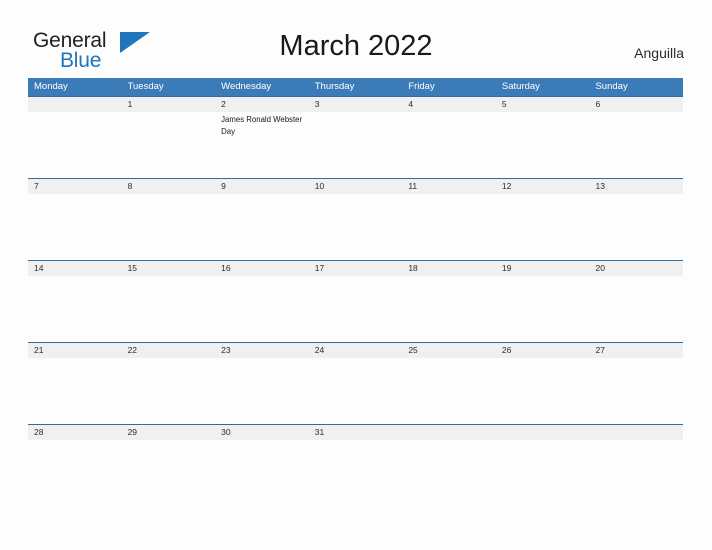  Describe the element at coordinates (262, 432) in the screenshot. I see `day-number: 30` at that location.